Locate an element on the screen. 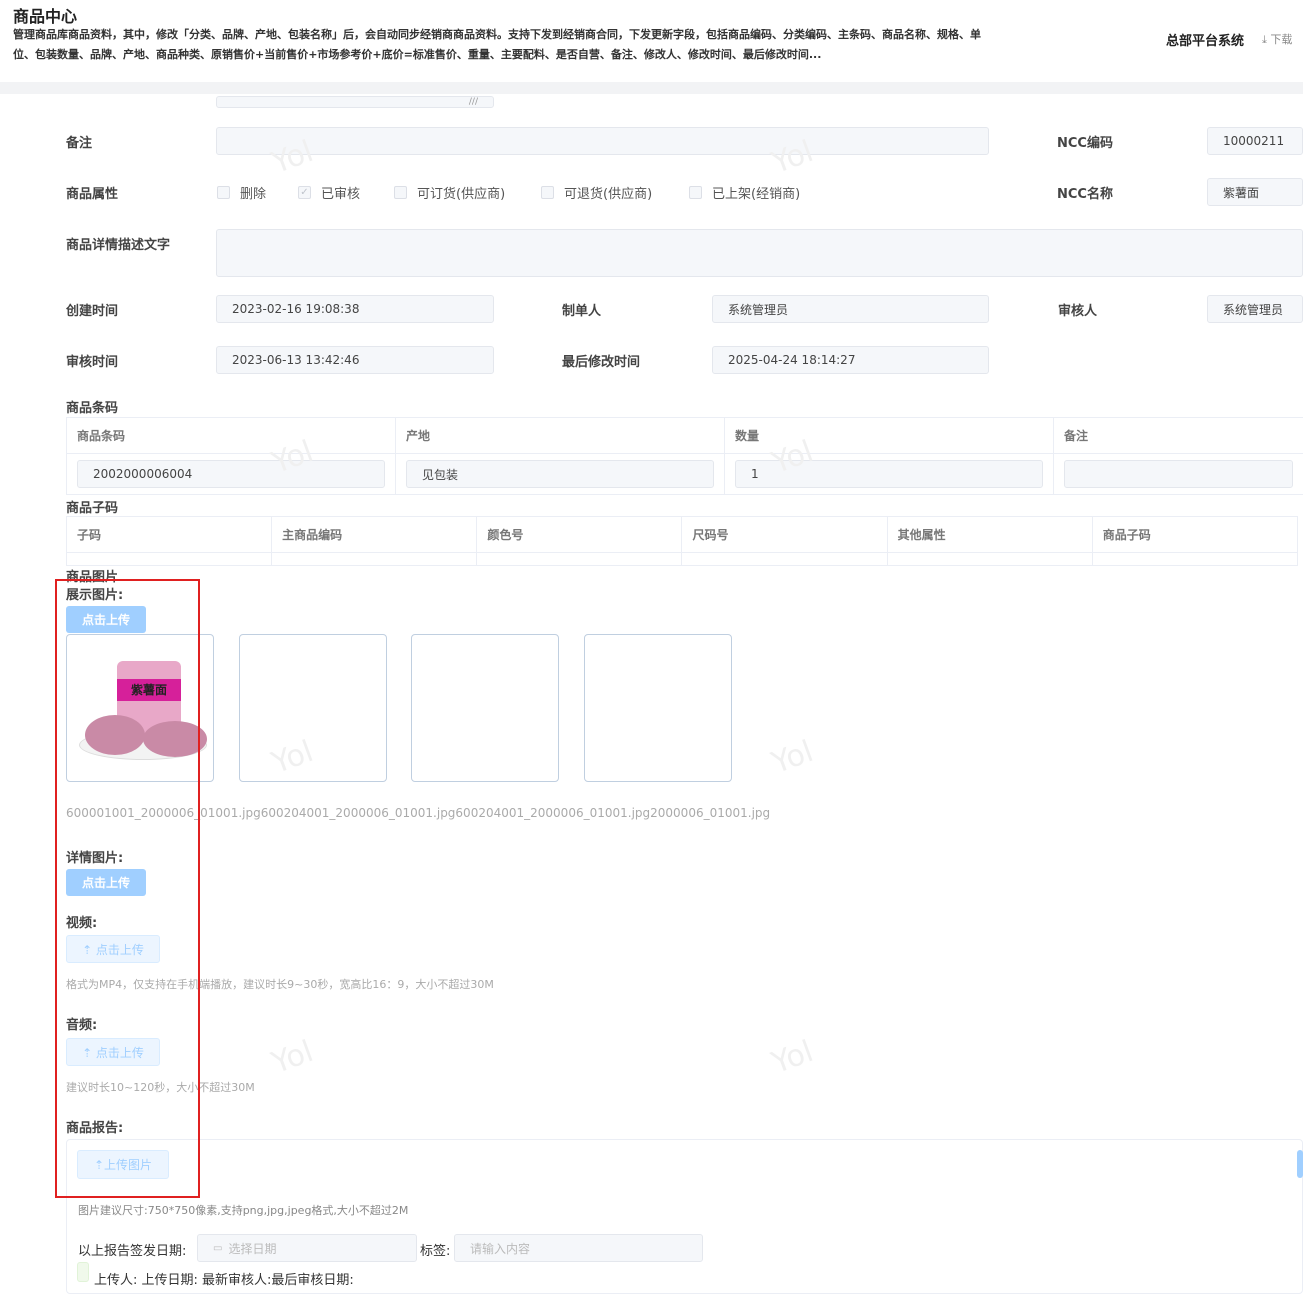 The image size is (1303, 1311). maker-label: 制单人 is located at coordinates (582, 311).